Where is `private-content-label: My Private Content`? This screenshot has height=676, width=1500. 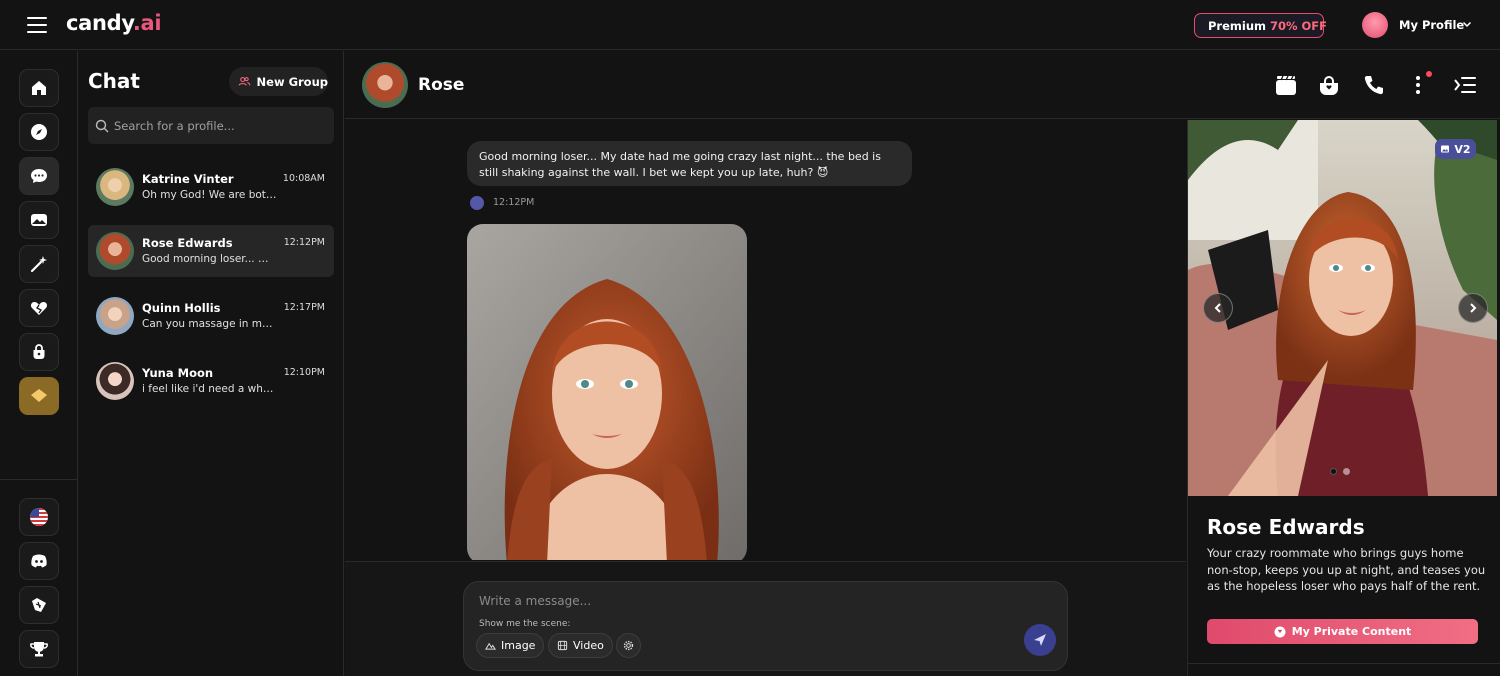 private-content-label: My Private Content is located at coordinates (1351, 631).